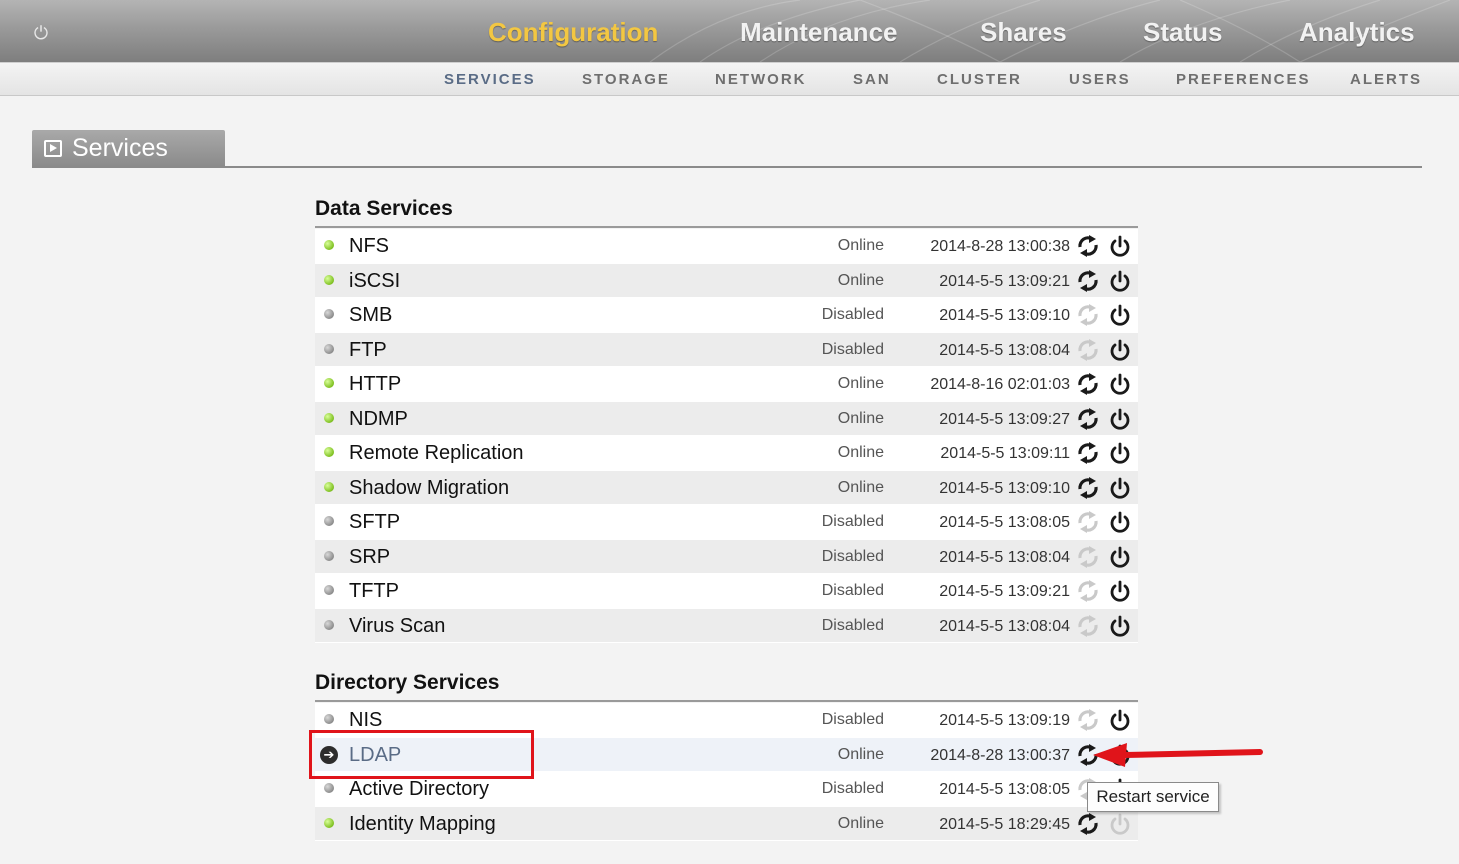 Image resolution: width=1459 pixels, height=864 pixels. I want to click on highlight-box, so click(421, 754).